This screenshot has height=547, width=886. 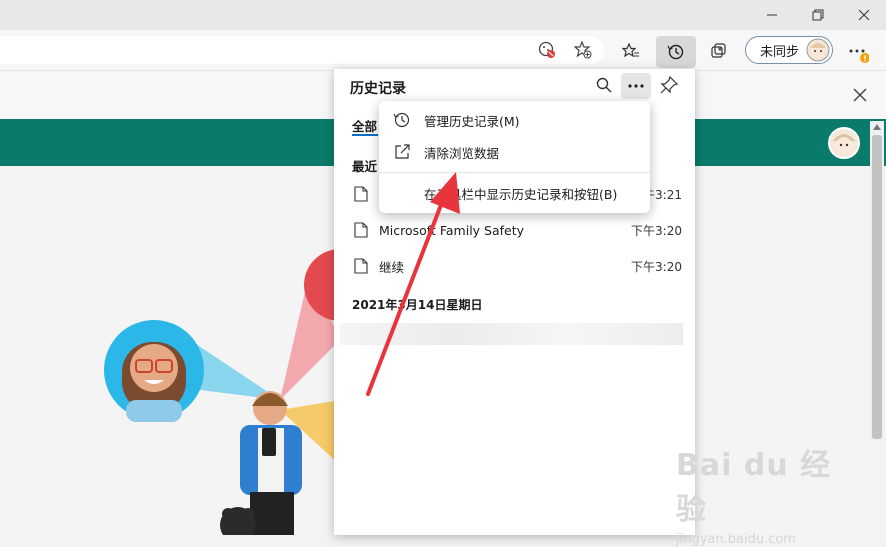 I want to click on page-scrollbar, so click(x=877, y=281).